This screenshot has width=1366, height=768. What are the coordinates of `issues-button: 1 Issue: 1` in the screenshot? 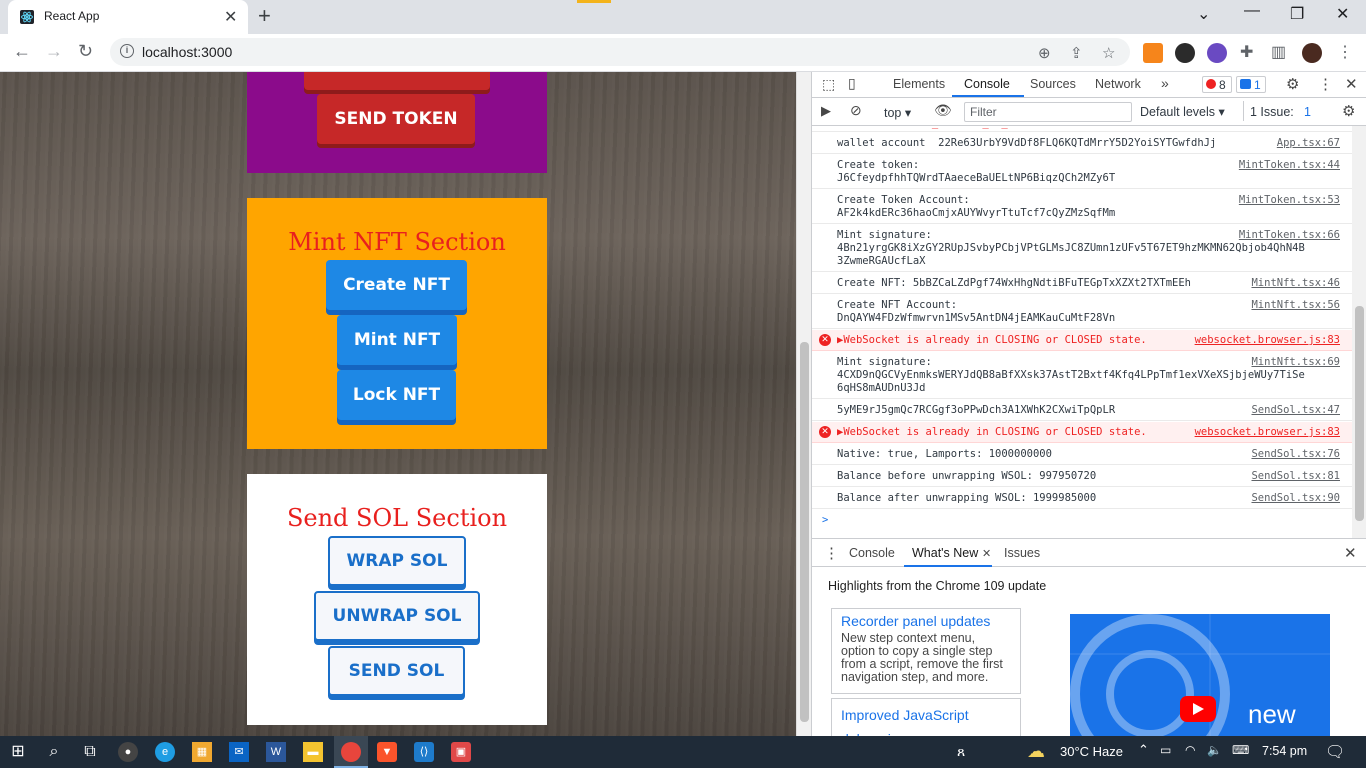 It's located at (1285, 111).